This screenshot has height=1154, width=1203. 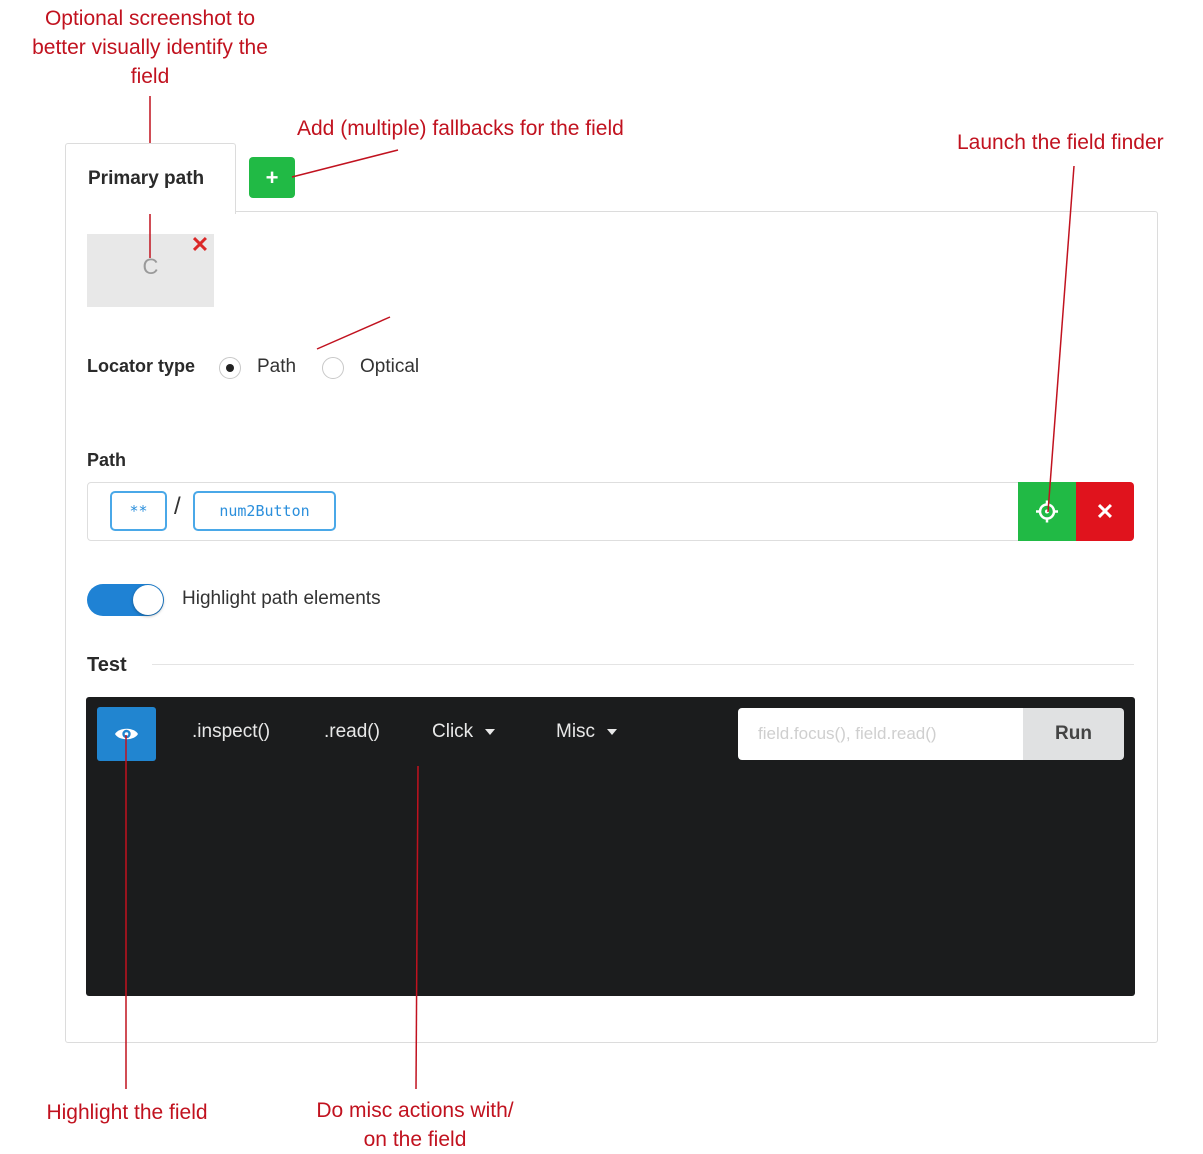 I want to click on annotation-line: Optional screenshot to, so click(x=150, y=18).